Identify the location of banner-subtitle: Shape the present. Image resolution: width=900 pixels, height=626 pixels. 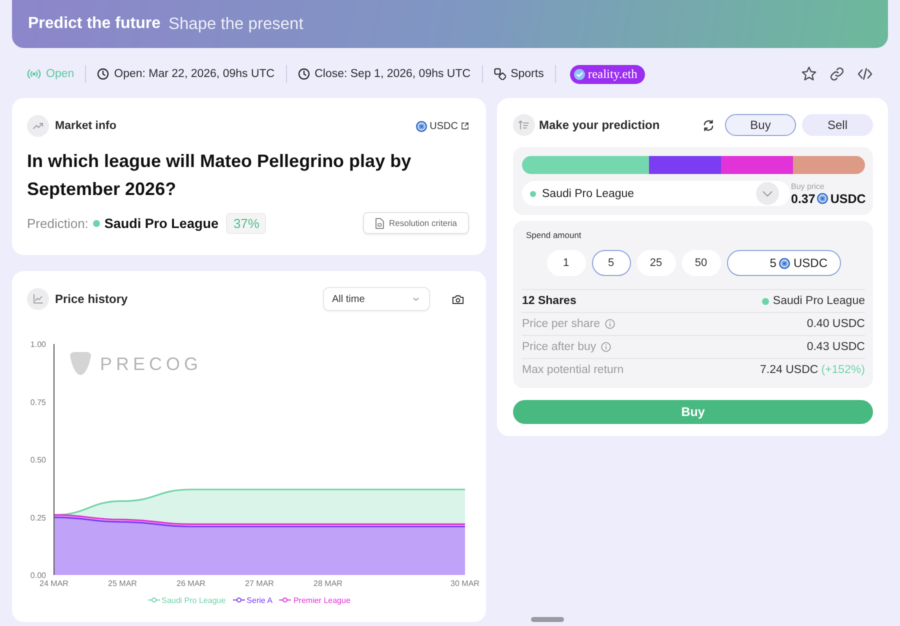
(236, 24).